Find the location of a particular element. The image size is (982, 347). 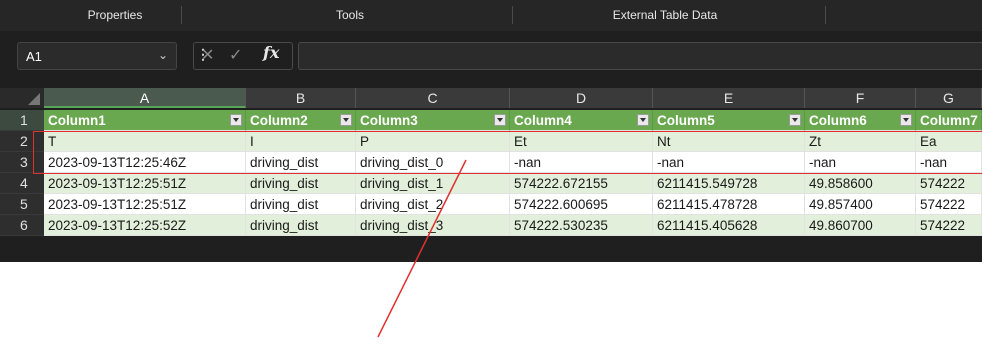

table-cell: driving_dist_0 is located at coordinates (433, 162).